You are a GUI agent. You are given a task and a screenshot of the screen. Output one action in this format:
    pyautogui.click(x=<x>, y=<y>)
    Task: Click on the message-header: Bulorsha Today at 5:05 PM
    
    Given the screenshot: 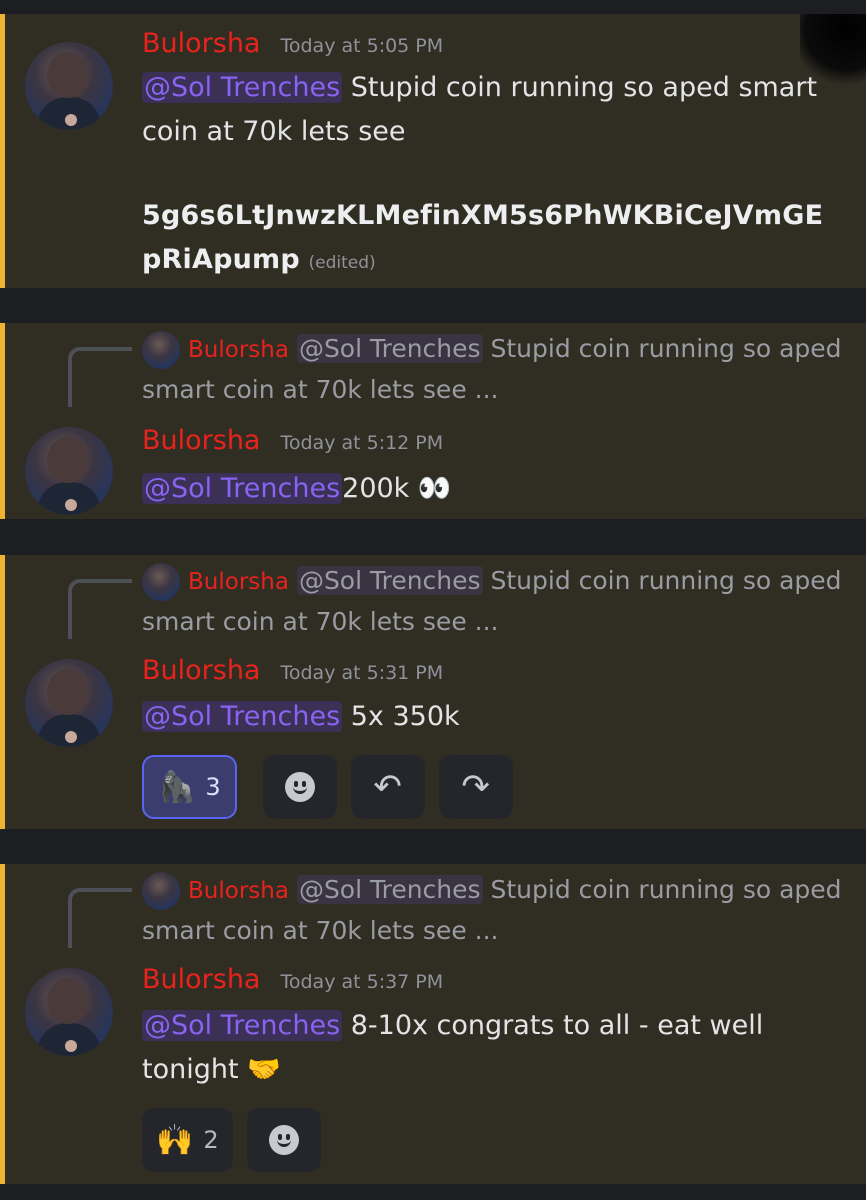 What is the action you would take?
    pyautogui.click(x=292, y=48)
    